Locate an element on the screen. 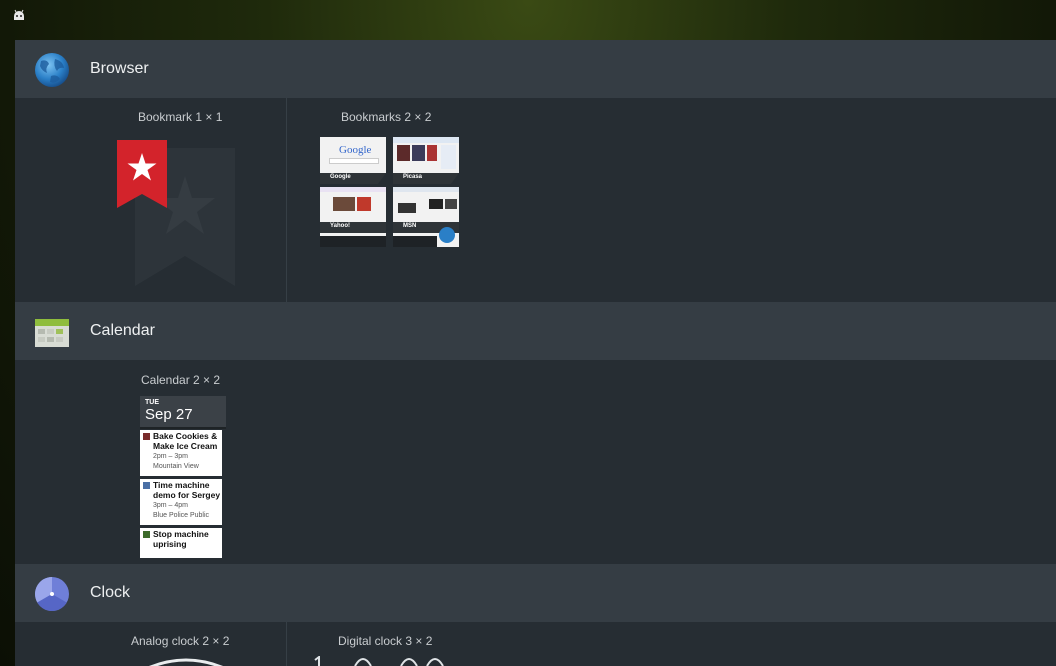  section-row-clock: Analog clock 2 × 2 Digital clock 3 × 2 is located at coordinates (535, 644).